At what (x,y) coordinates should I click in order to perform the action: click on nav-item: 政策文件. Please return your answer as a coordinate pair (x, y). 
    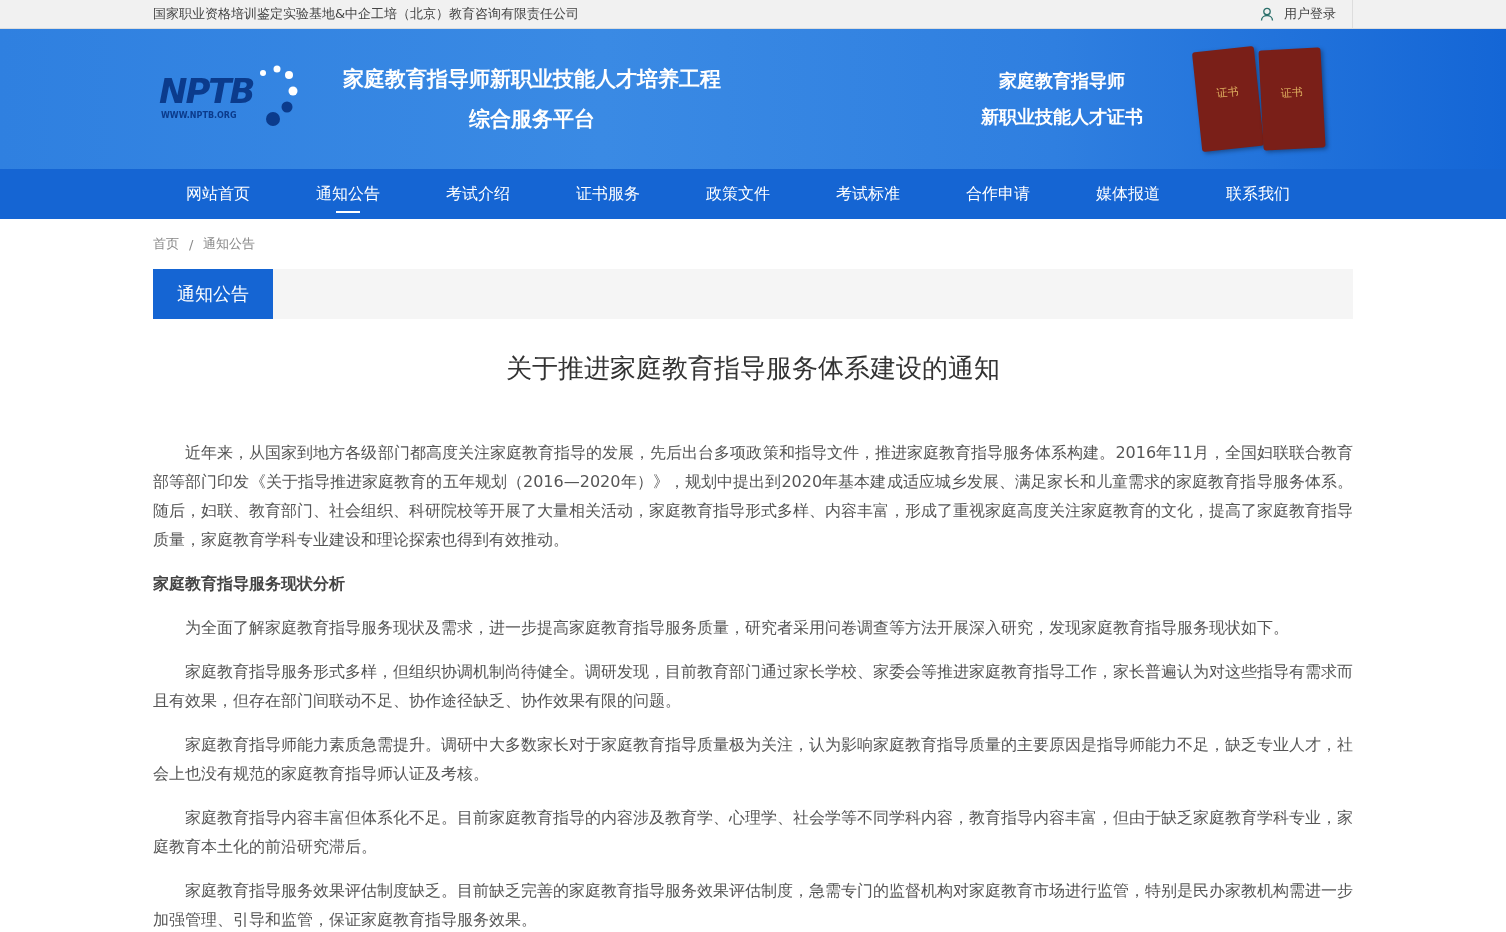
    Looking at the image, I should click on (738, 194).